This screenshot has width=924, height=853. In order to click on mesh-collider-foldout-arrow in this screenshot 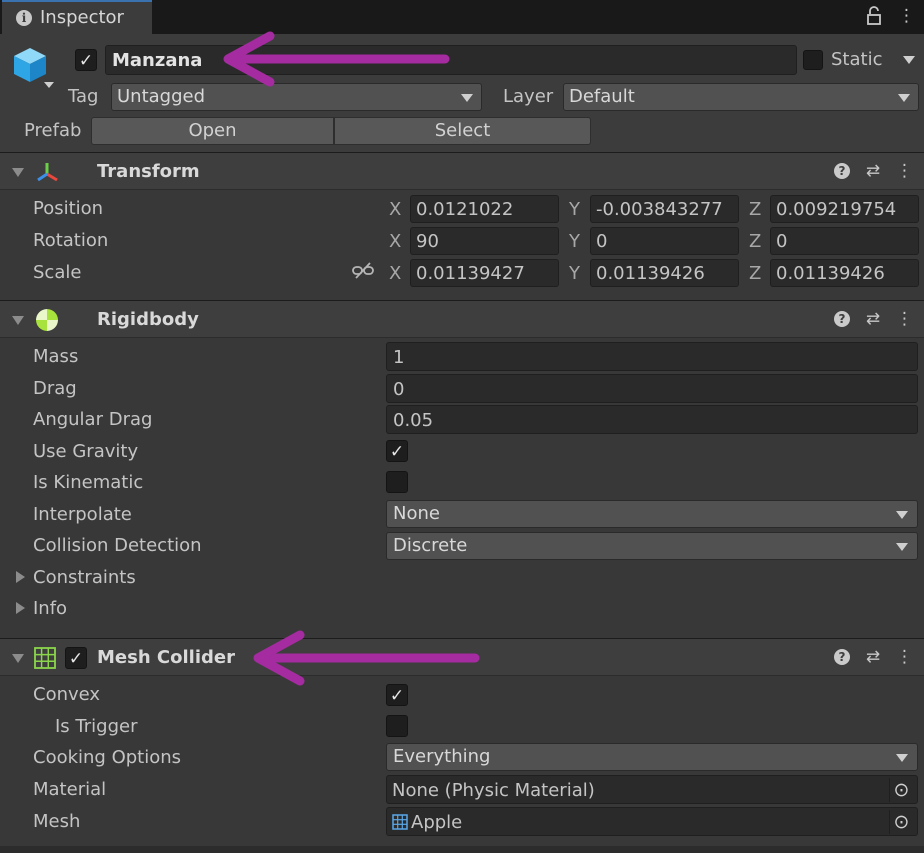, I will do `click(18, 658)`.